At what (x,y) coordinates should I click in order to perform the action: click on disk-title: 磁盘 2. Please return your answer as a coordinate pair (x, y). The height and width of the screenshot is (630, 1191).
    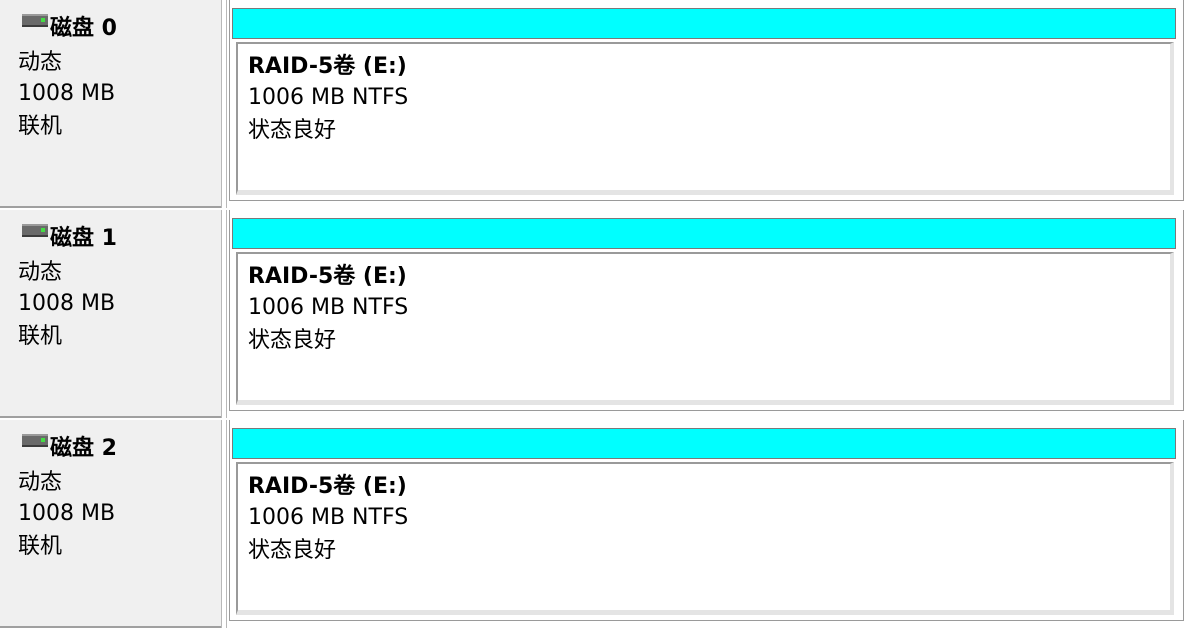
    Looking at the image, I should click on (69, 449).